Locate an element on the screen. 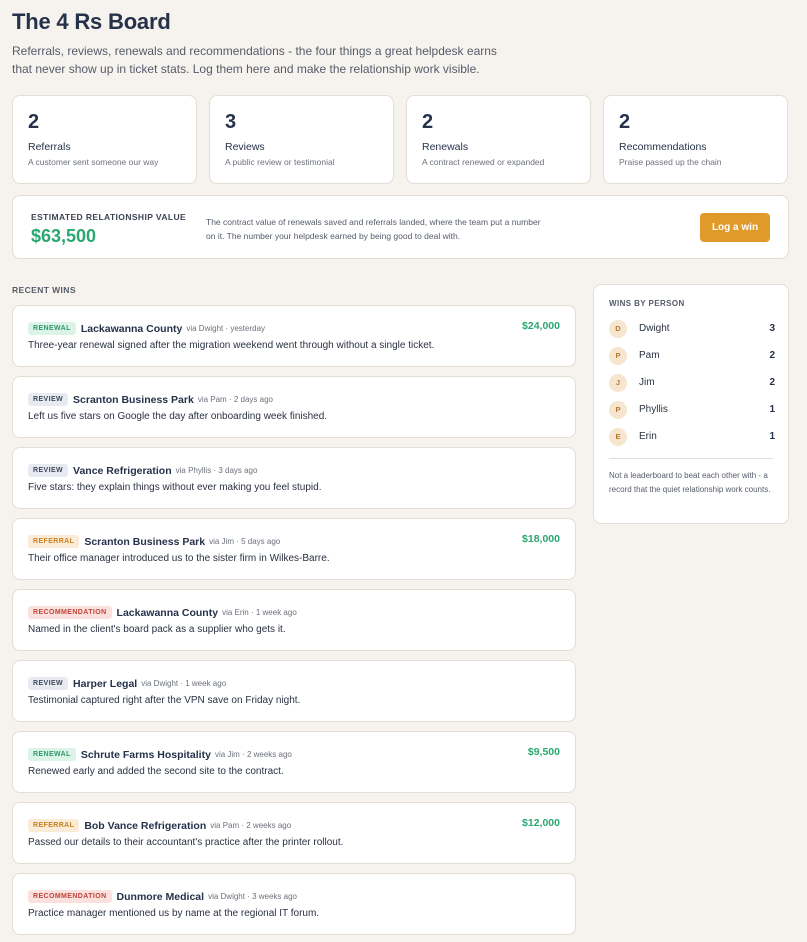 This screenshot has height=942, width=807. win-meta: via Dwight · 1 week ago is located at coordinates (184, 684).